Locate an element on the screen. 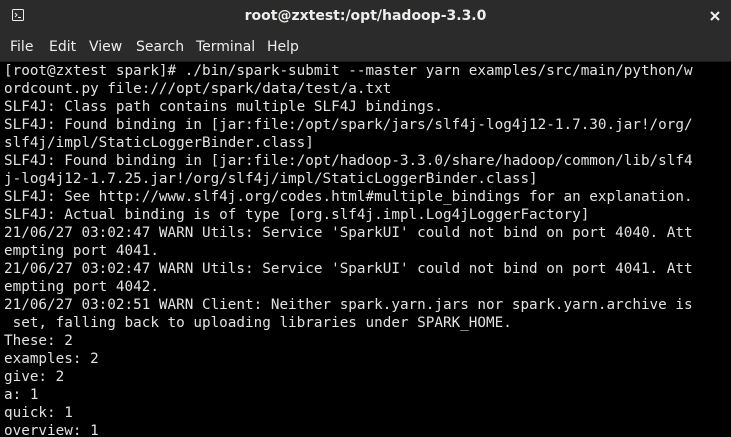  menu-bar: File Edit View Search Terminal Help is located at coordinates (365, 47).